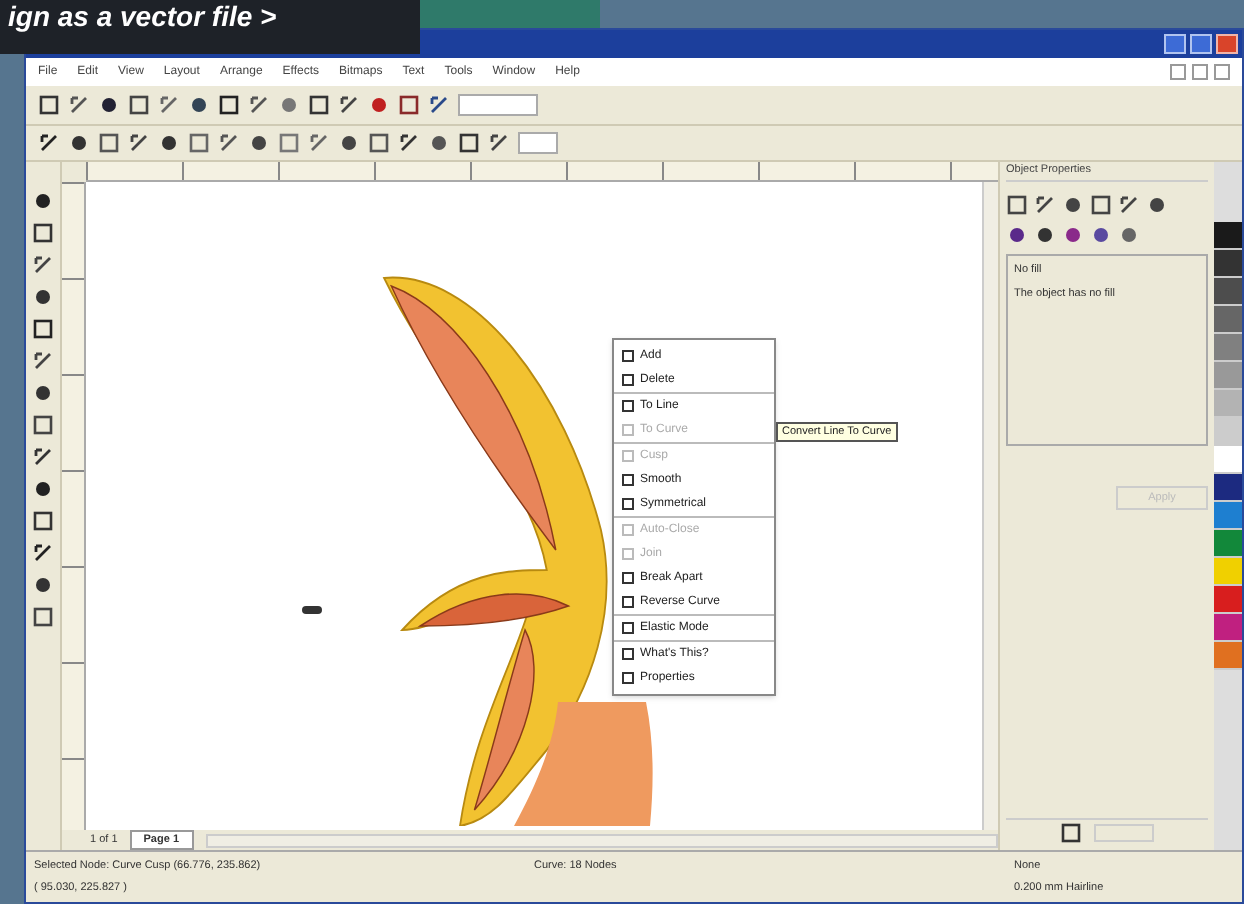 This screenshot has width=1244, height=904. What do you see at coordinates (990, 506) in the screenshot?
I see `vertical-scrollbar` at bounding box center [990, 506].